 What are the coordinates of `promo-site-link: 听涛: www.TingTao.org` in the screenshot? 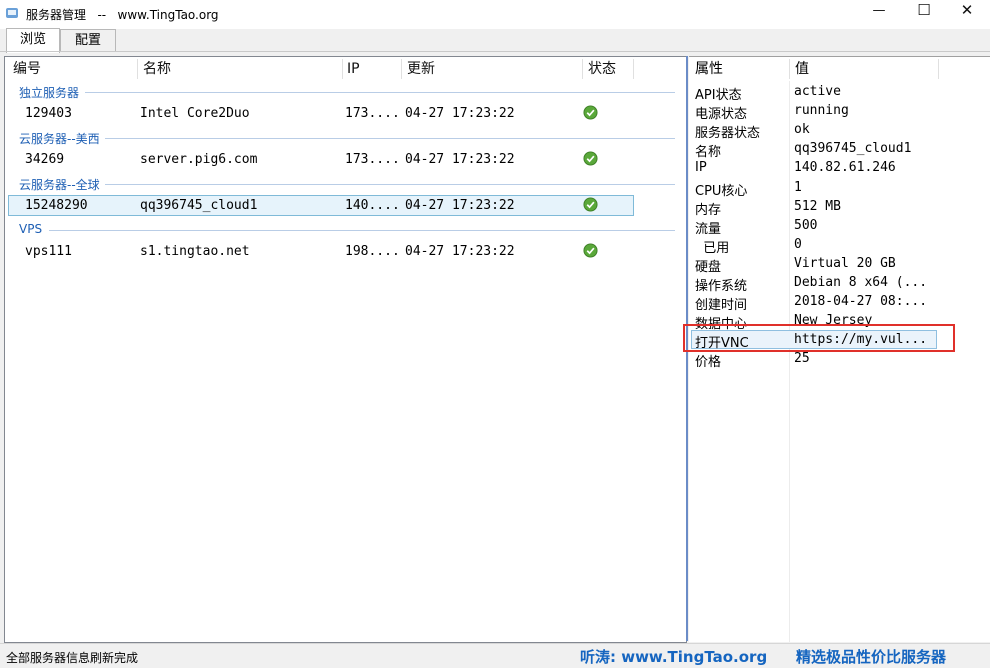 It's located at (673, 656).